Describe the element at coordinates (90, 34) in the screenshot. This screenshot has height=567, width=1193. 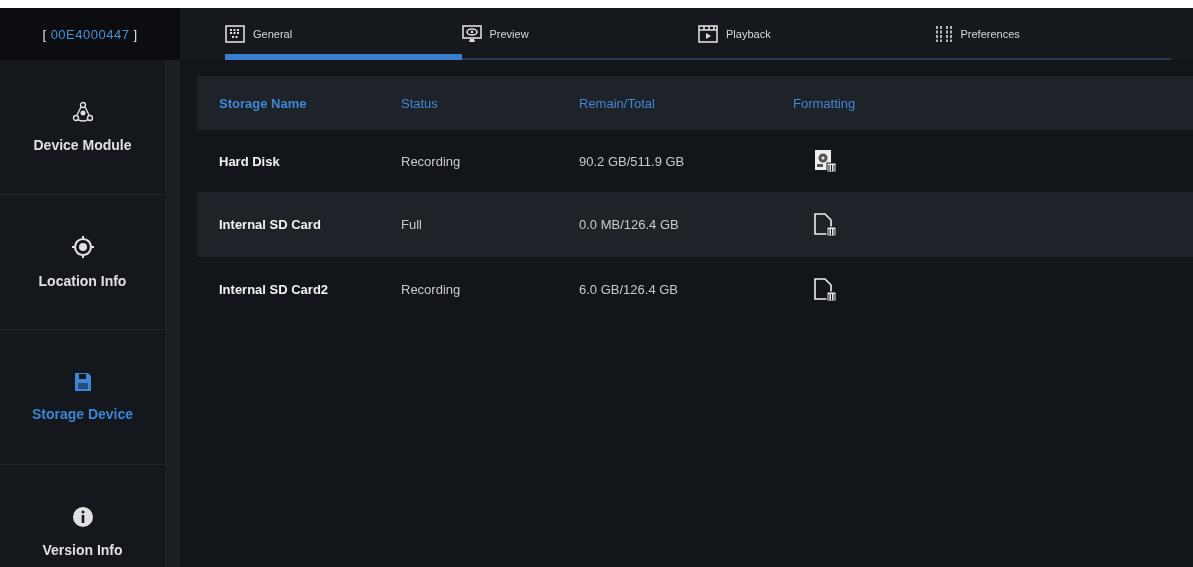
I see `device-id: [ 00E4000447 ]` at that location.